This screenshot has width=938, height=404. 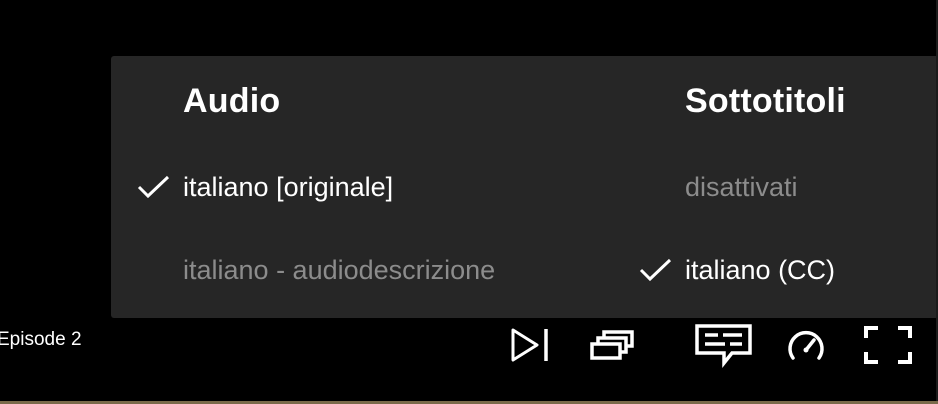 I want to click on audio-option-audiodescrizione: italiano - audiodescrizione, so click(x=339, y=270).